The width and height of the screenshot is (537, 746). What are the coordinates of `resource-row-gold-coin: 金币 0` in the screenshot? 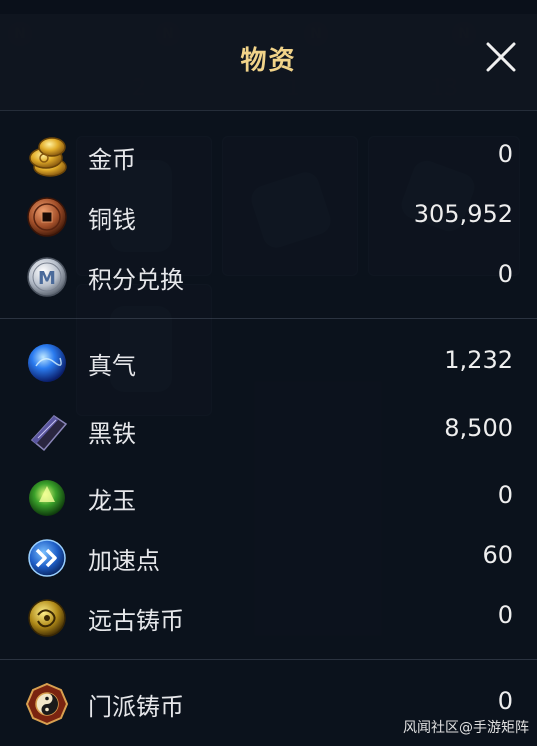 It's located at (268, 156).